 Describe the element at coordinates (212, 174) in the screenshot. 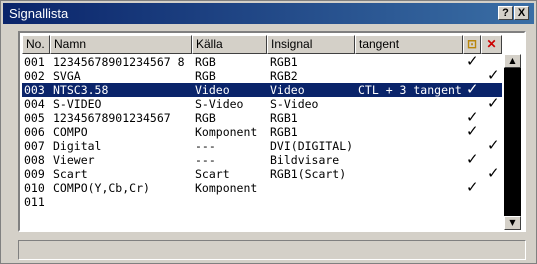

I see `row-source: Scart` at that location.